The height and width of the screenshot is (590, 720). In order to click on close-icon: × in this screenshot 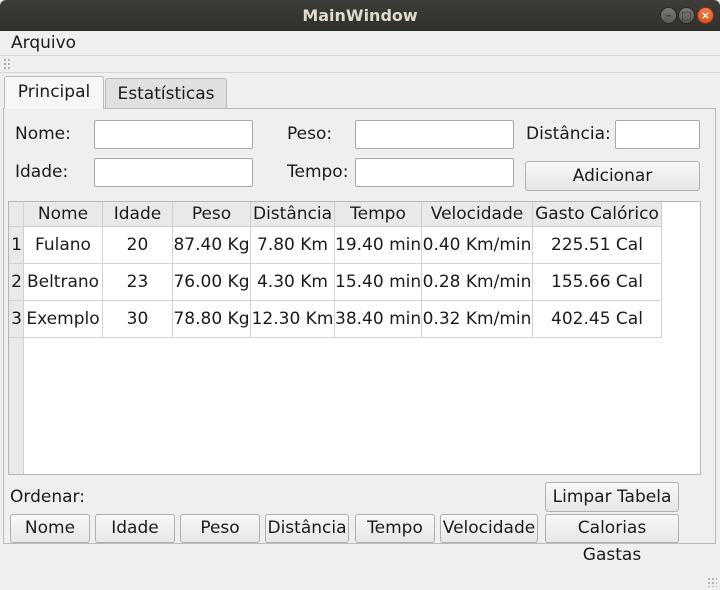, I will do `click(705, 15)`.